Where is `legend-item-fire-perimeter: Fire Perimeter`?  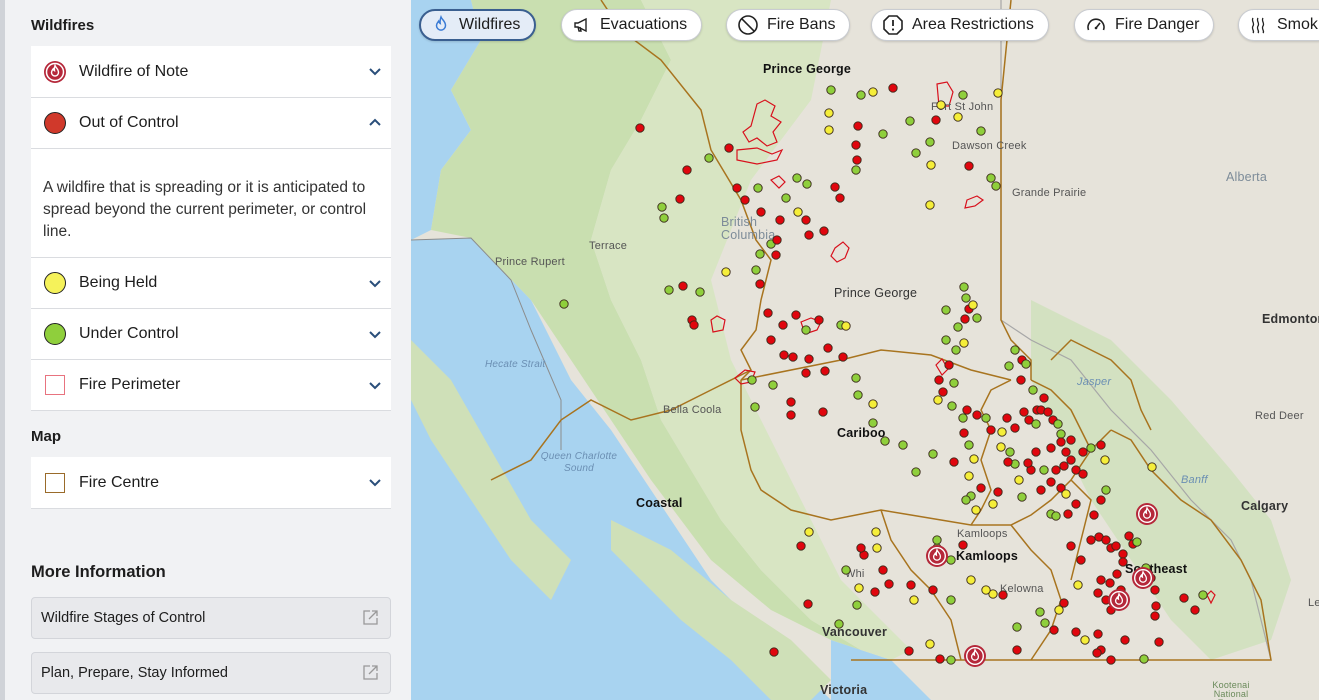
legend-item-fire-perimeter: Fire Perimeter is located at coordinates (211, 384).